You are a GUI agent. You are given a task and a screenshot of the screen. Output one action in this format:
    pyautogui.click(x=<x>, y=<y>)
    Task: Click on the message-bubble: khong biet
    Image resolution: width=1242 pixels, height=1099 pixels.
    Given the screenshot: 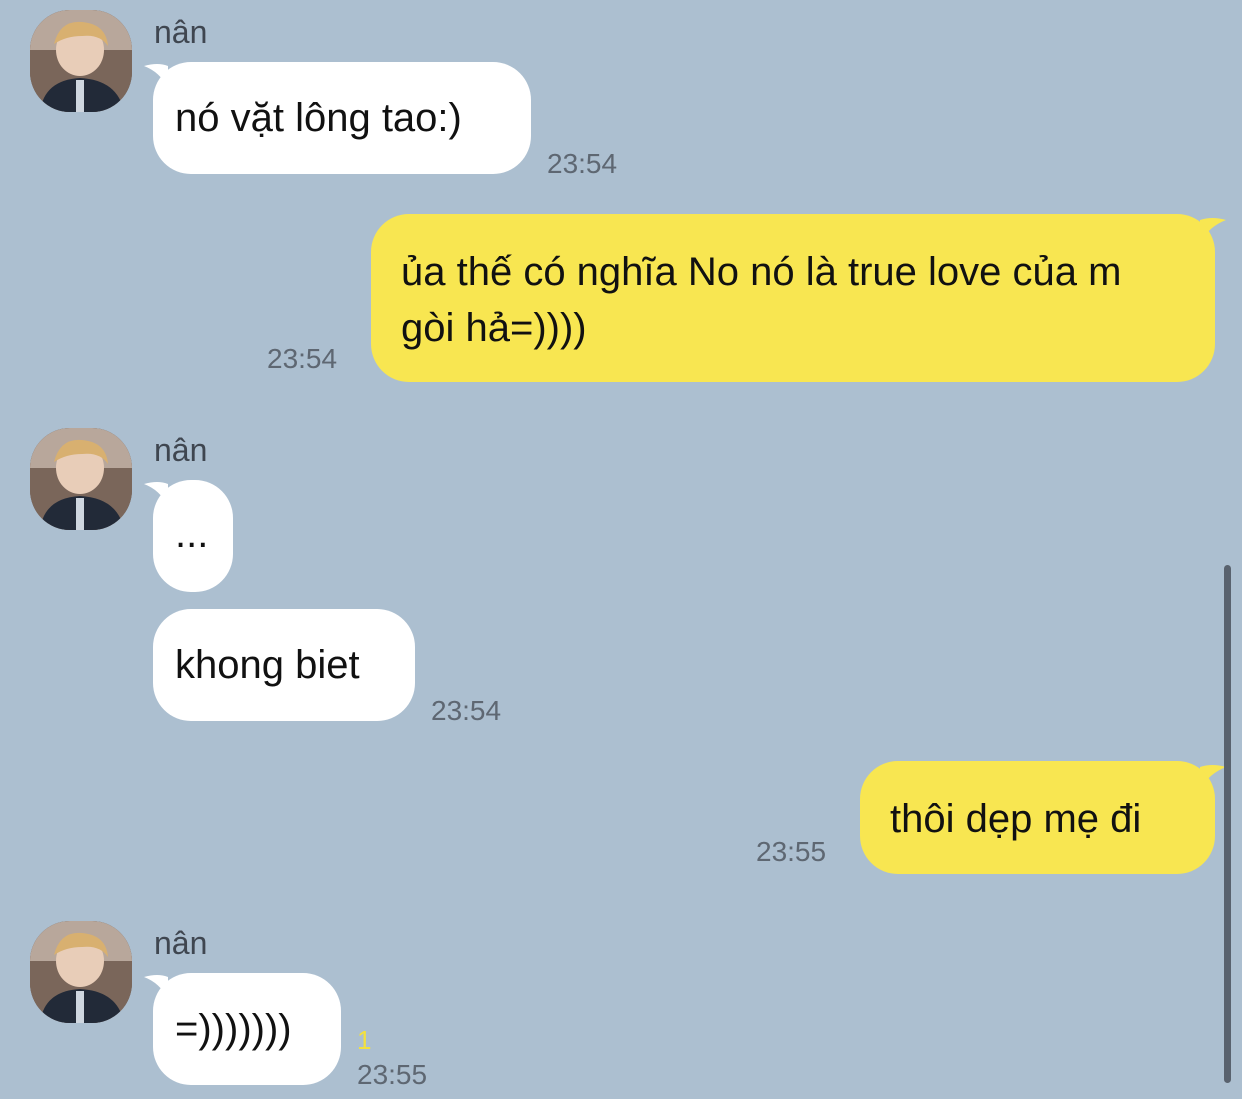 What is the action you would take?
    pyautogui.click(x=284, y=665)
    